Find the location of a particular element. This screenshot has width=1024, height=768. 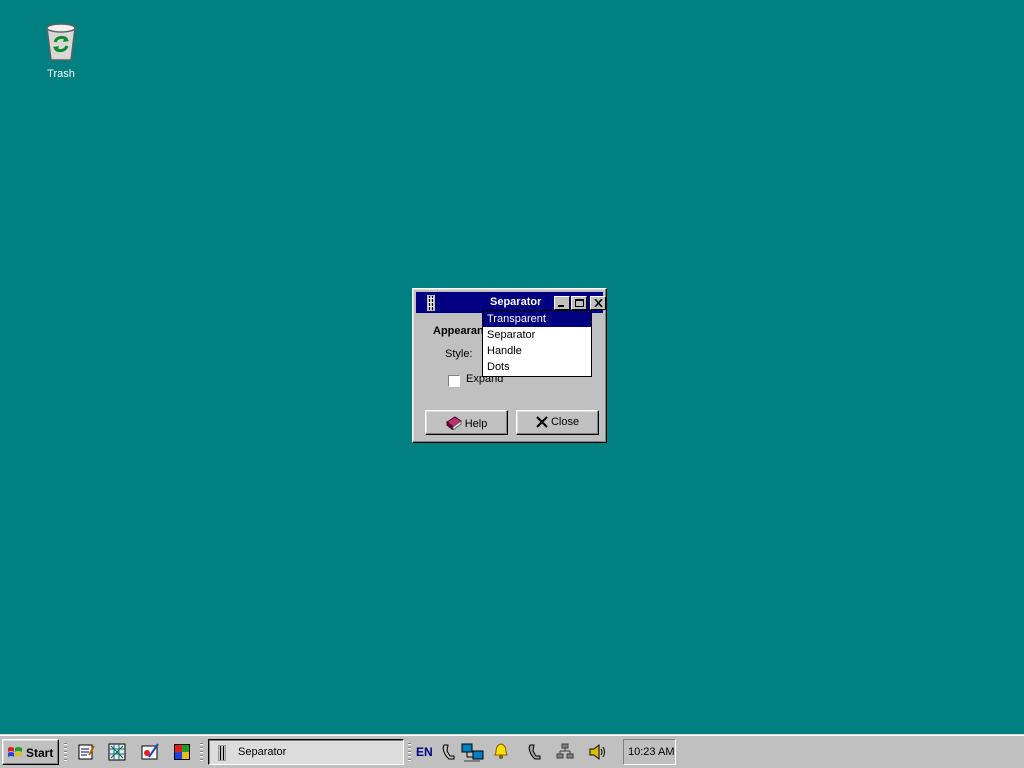

volume-tray-icon is located at coordinates (597, 752).